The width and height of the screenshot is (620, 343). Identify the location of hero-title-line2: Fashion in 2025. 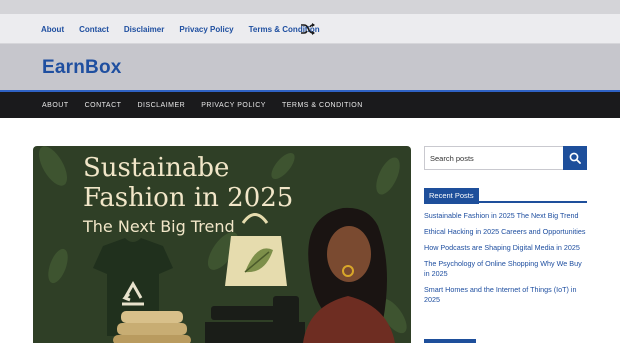
(188, 198).